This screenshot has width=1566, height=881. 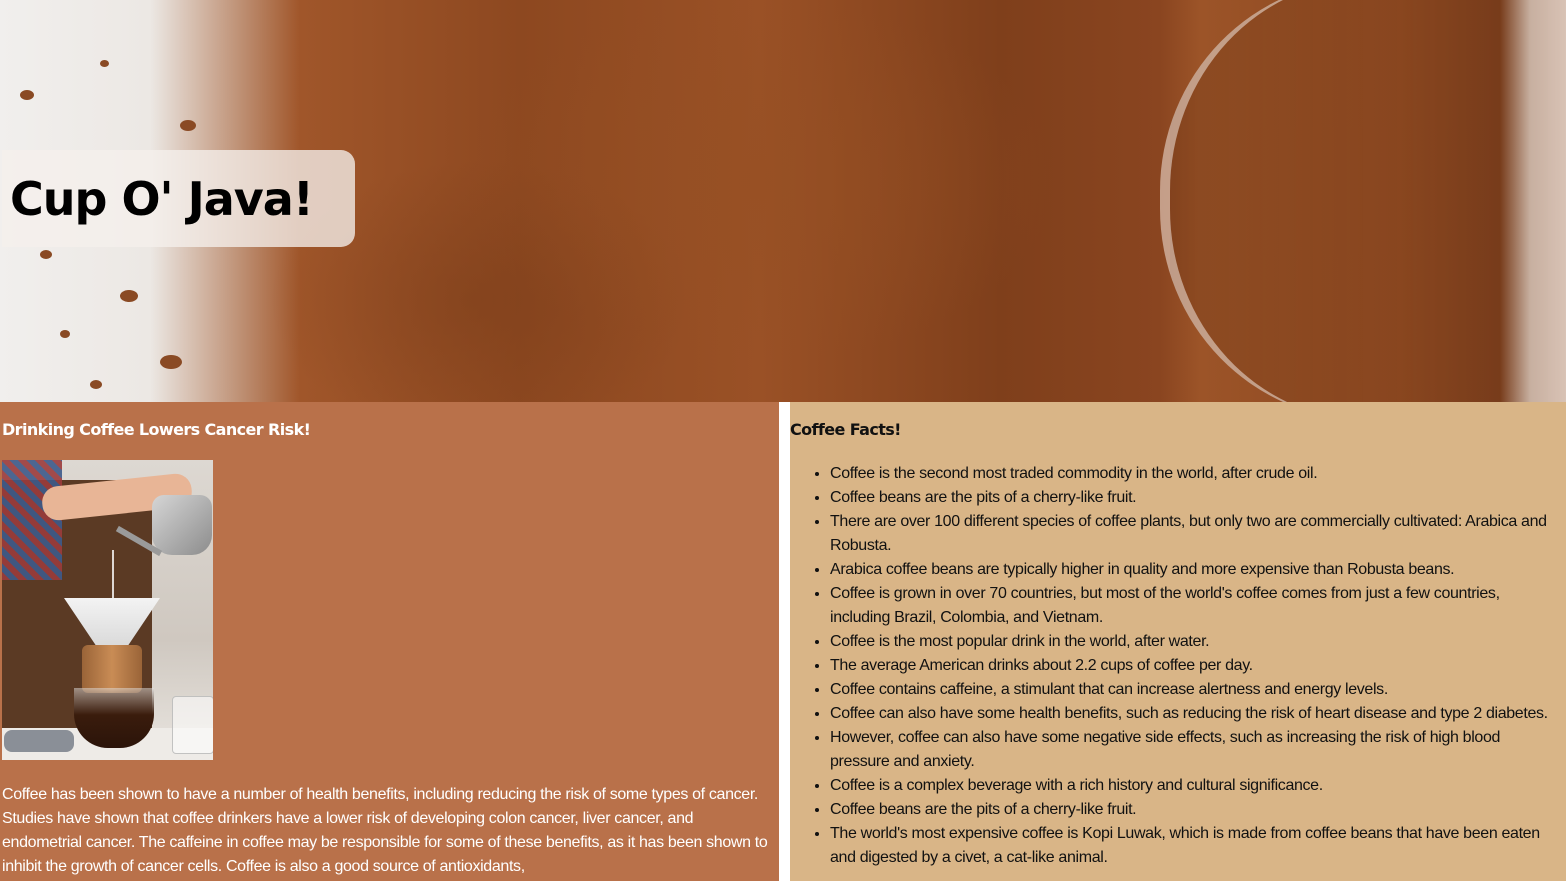 What do you see at coordinates (114, 718) in the screenshot?
I see `photo-chemex-carafe` at bounding box center [114, 718].